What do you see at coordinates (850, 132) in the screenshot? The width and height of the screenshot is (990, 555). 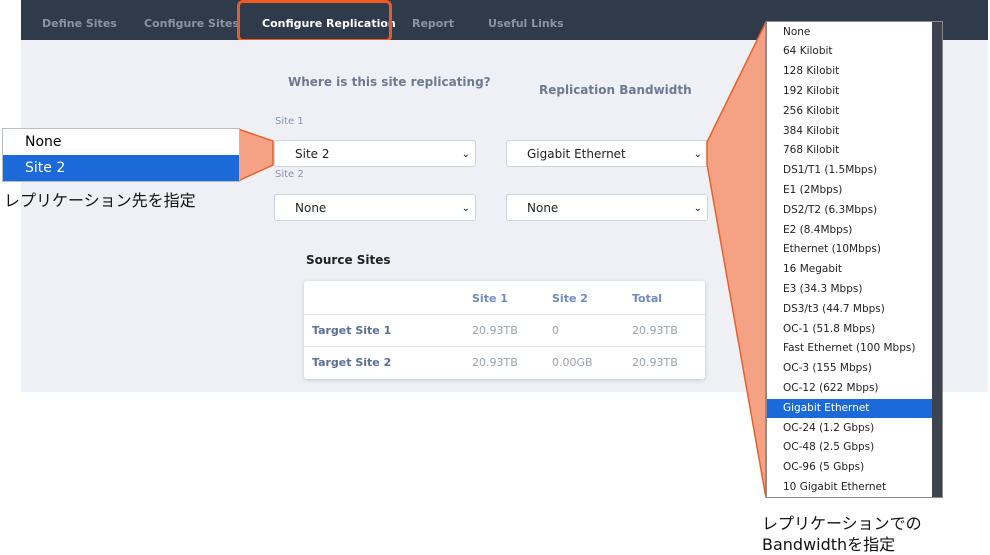 I see `bandwidth-option: 384 Kilobit` at bounding box center [850, 132].